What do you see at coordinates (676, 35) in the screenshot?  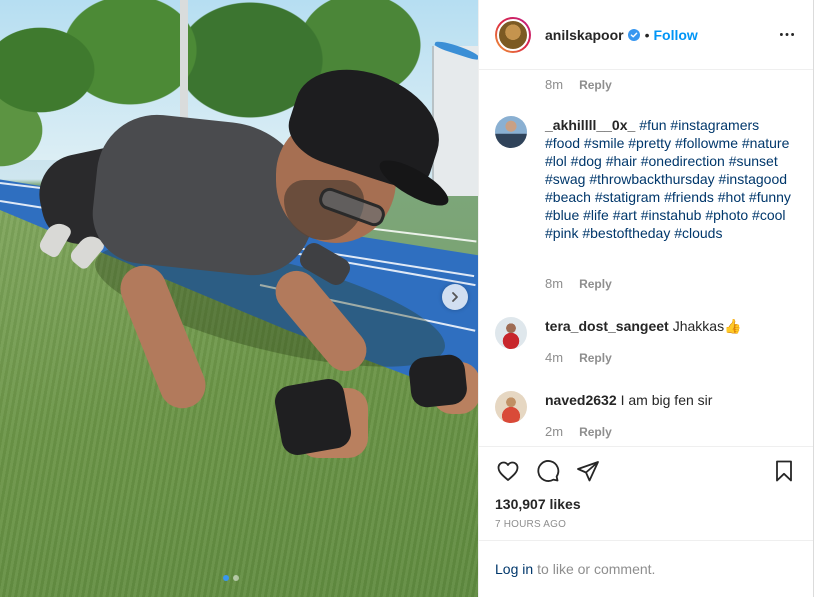 I see `follow-button: Follow` at bounding box center [676, 35].